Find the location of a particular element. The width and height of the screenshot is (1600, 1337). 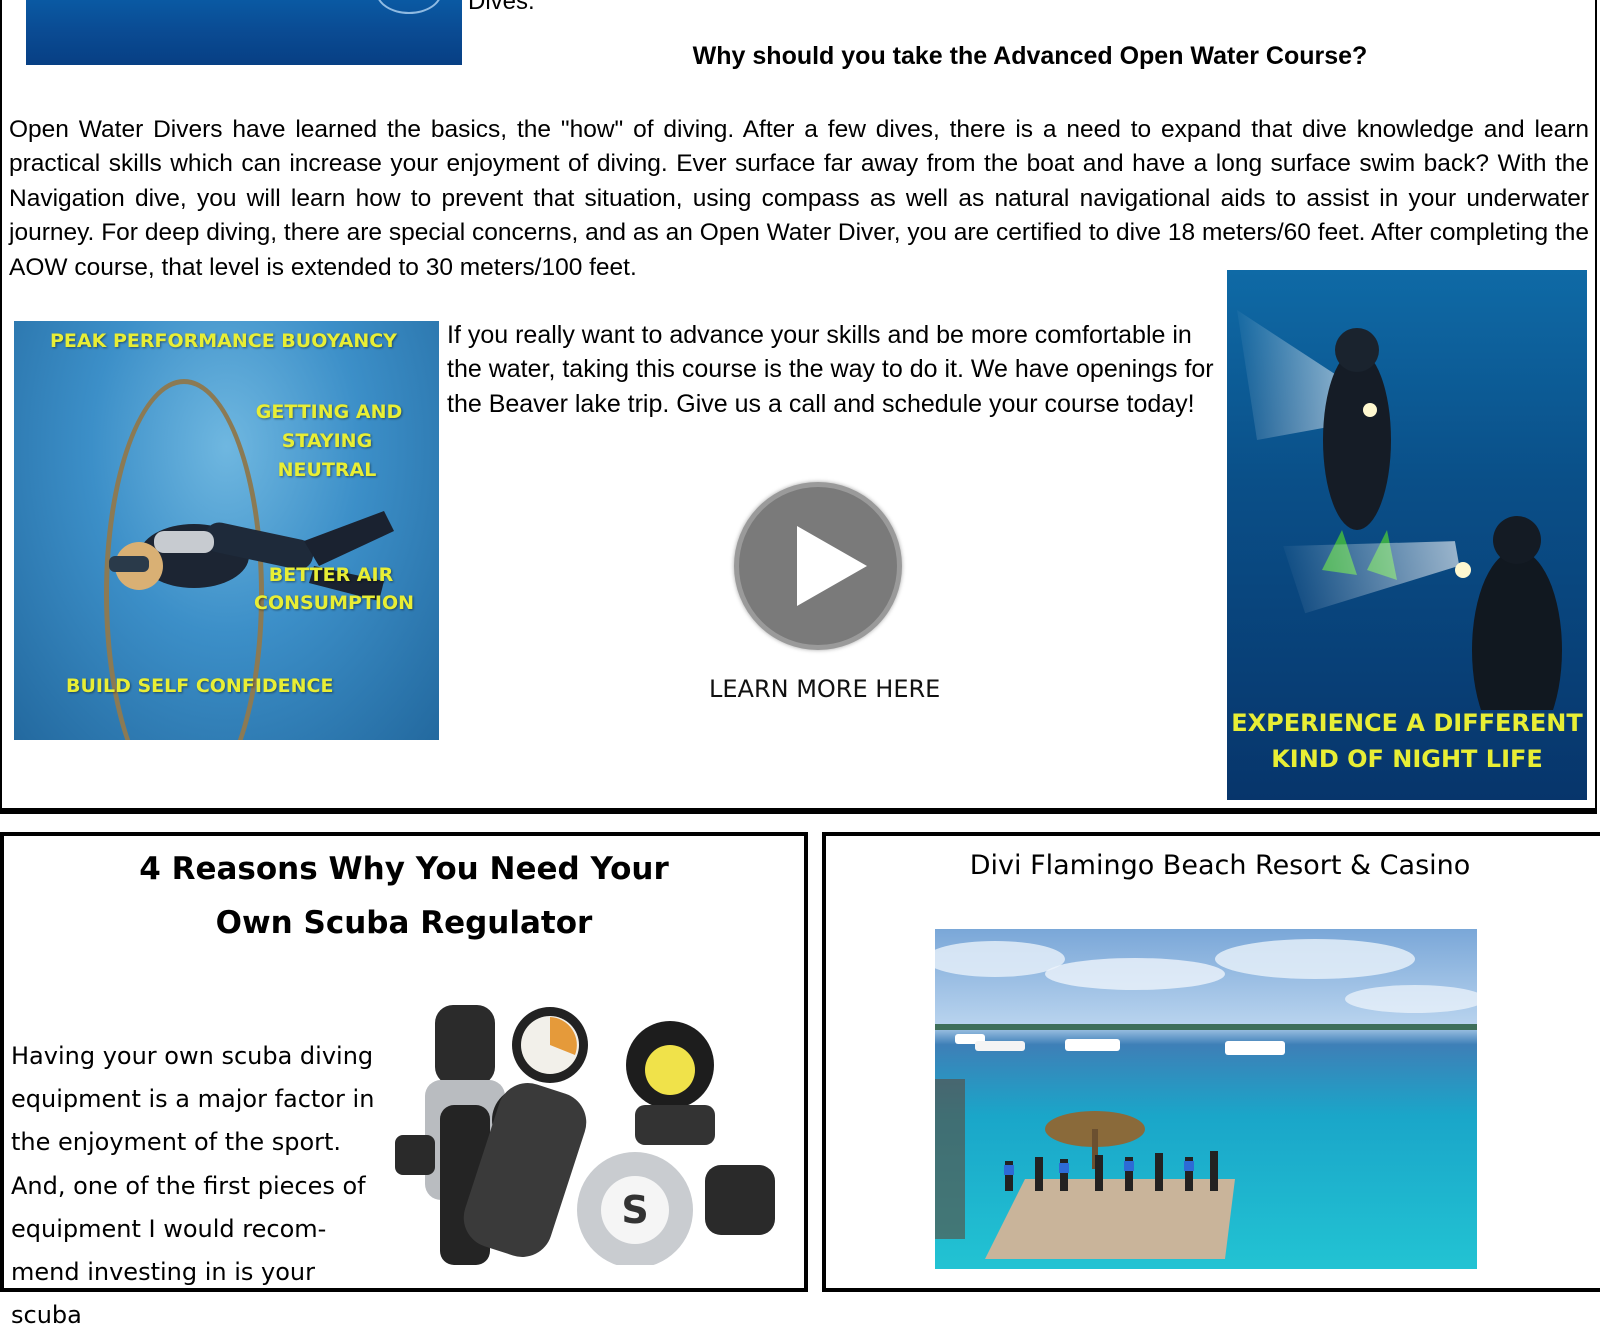

caption-air-line1: BETTER AIR is located at coordinates (331, 575).